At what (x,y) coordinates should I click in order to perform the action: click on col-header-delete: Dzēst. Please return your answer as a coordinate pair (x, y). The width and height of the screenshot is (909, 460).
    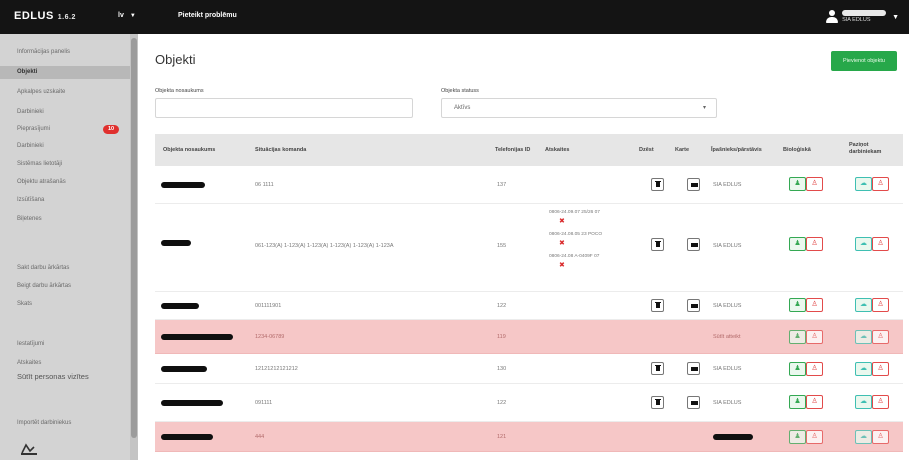
    Looking at the image, I should click on (646, 150).